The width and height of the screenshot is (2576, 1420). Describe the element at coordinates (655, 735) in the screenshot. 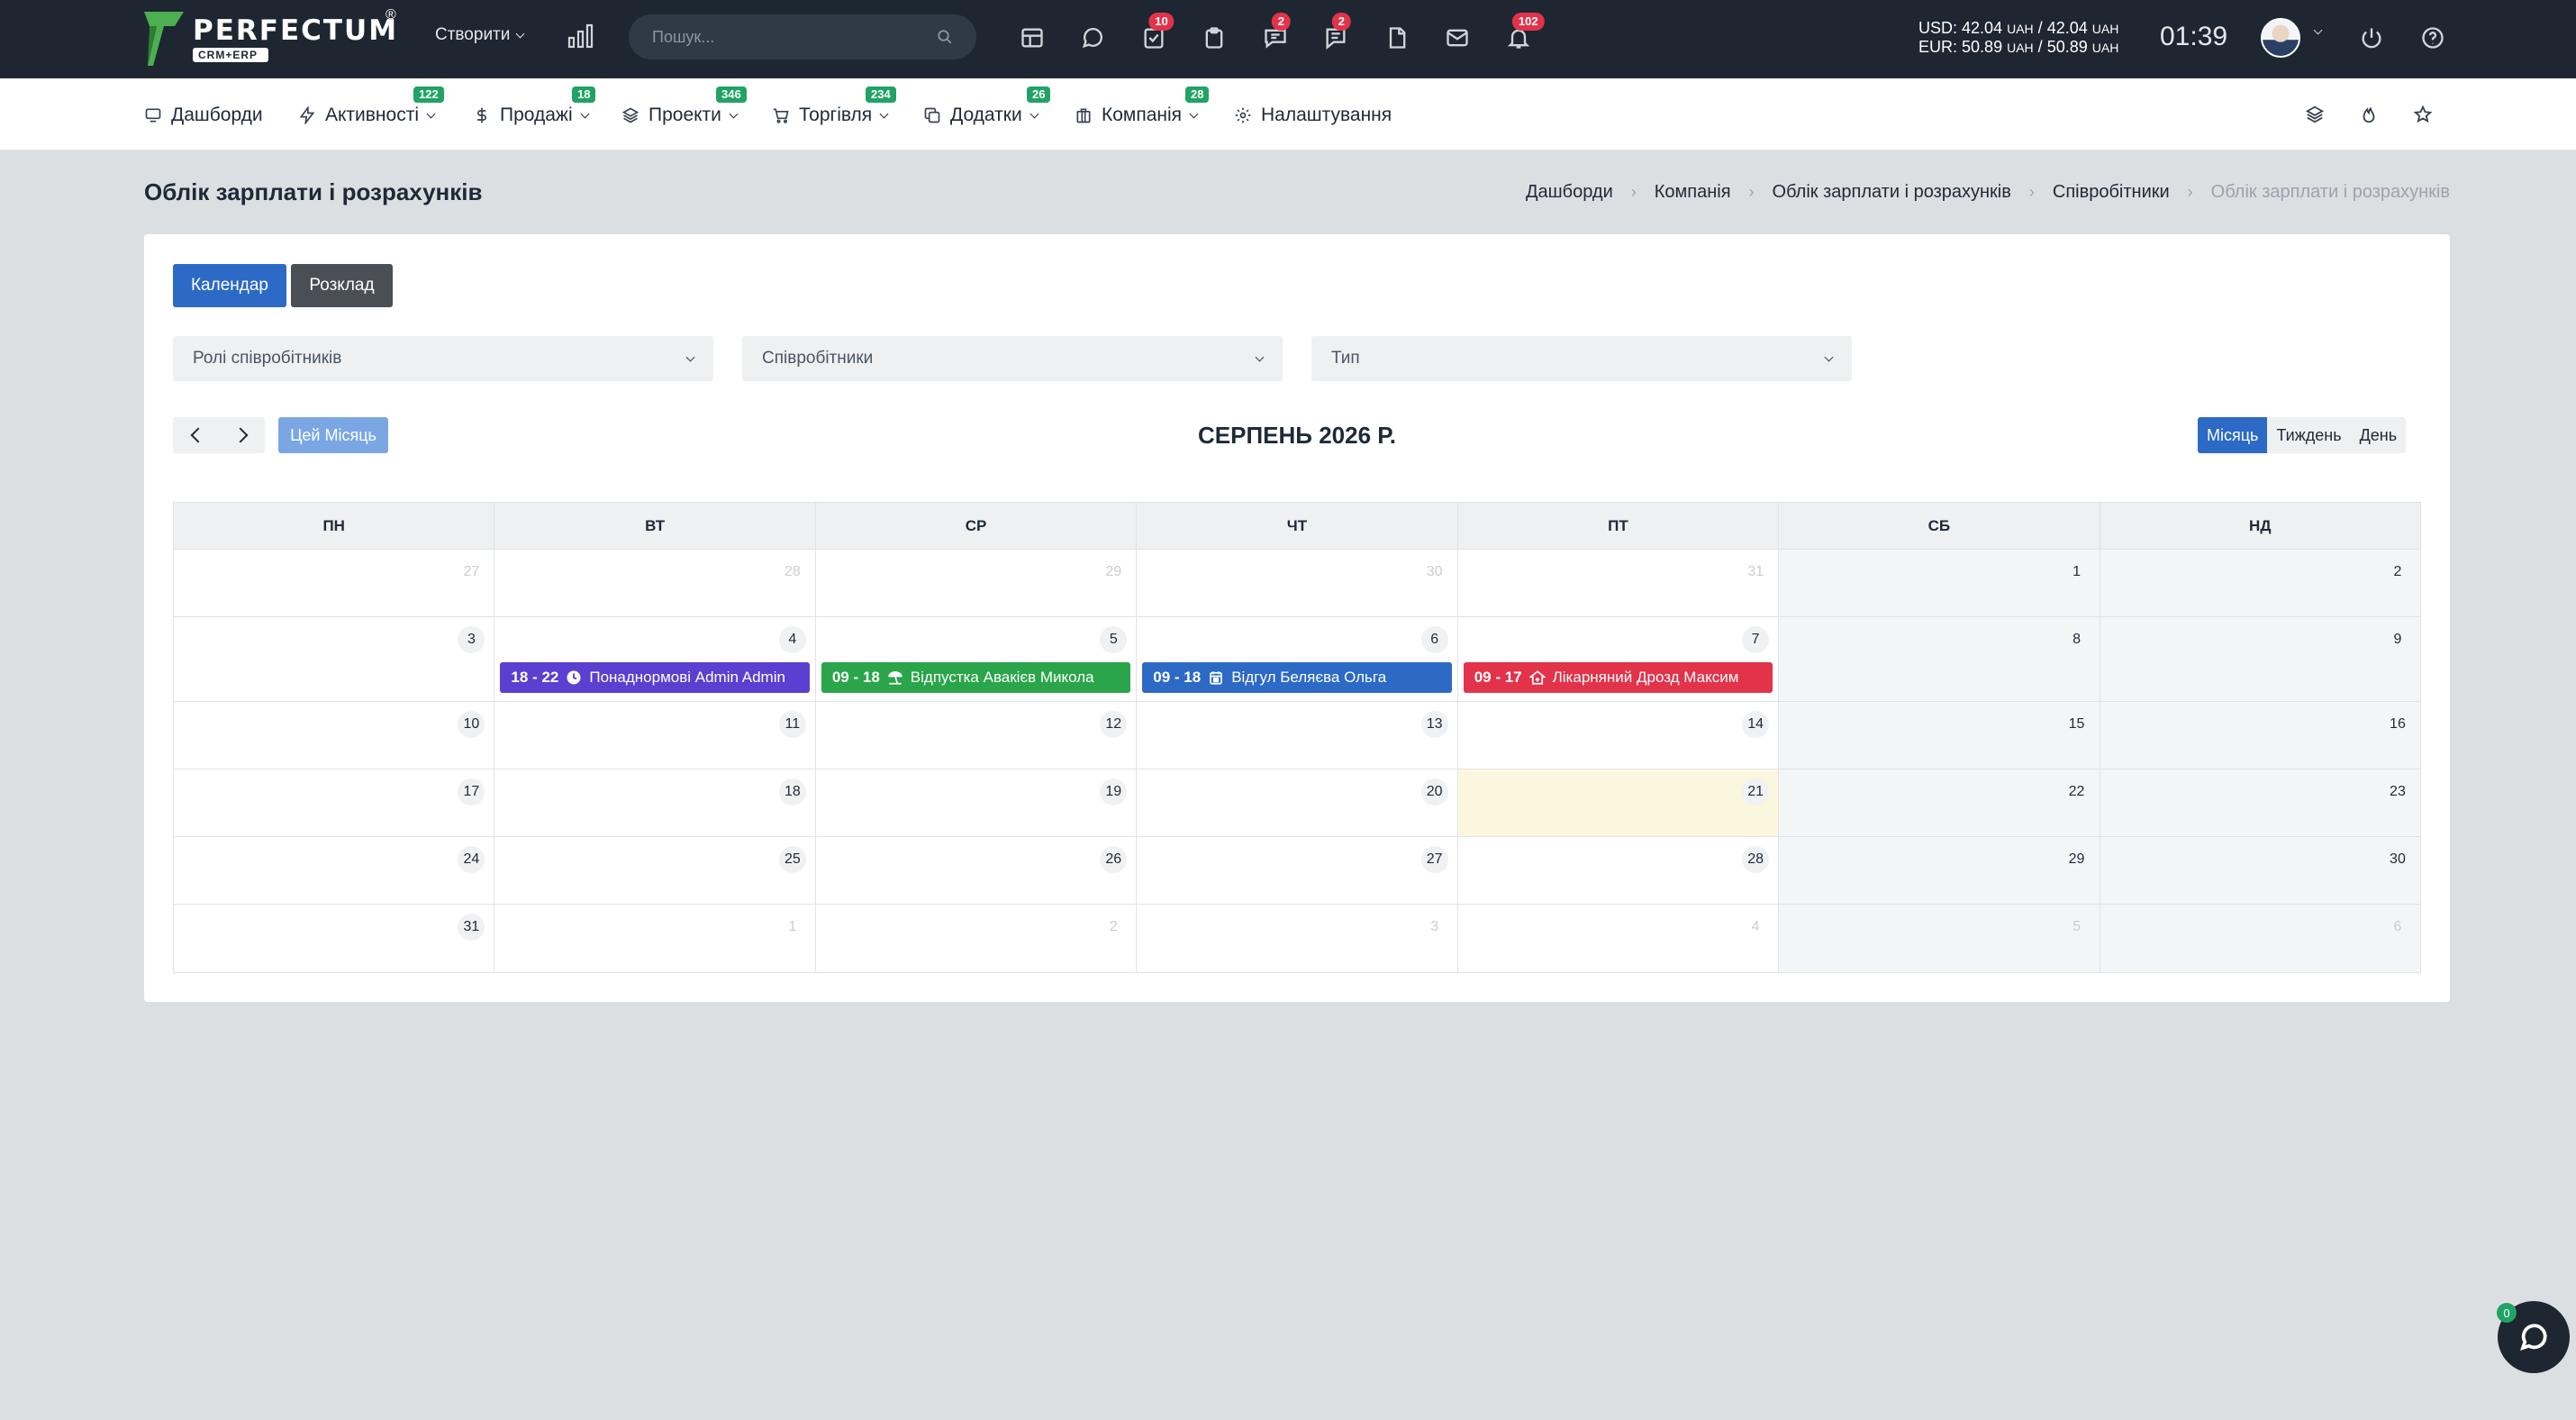

I see `calendar-day: 11` at that location.